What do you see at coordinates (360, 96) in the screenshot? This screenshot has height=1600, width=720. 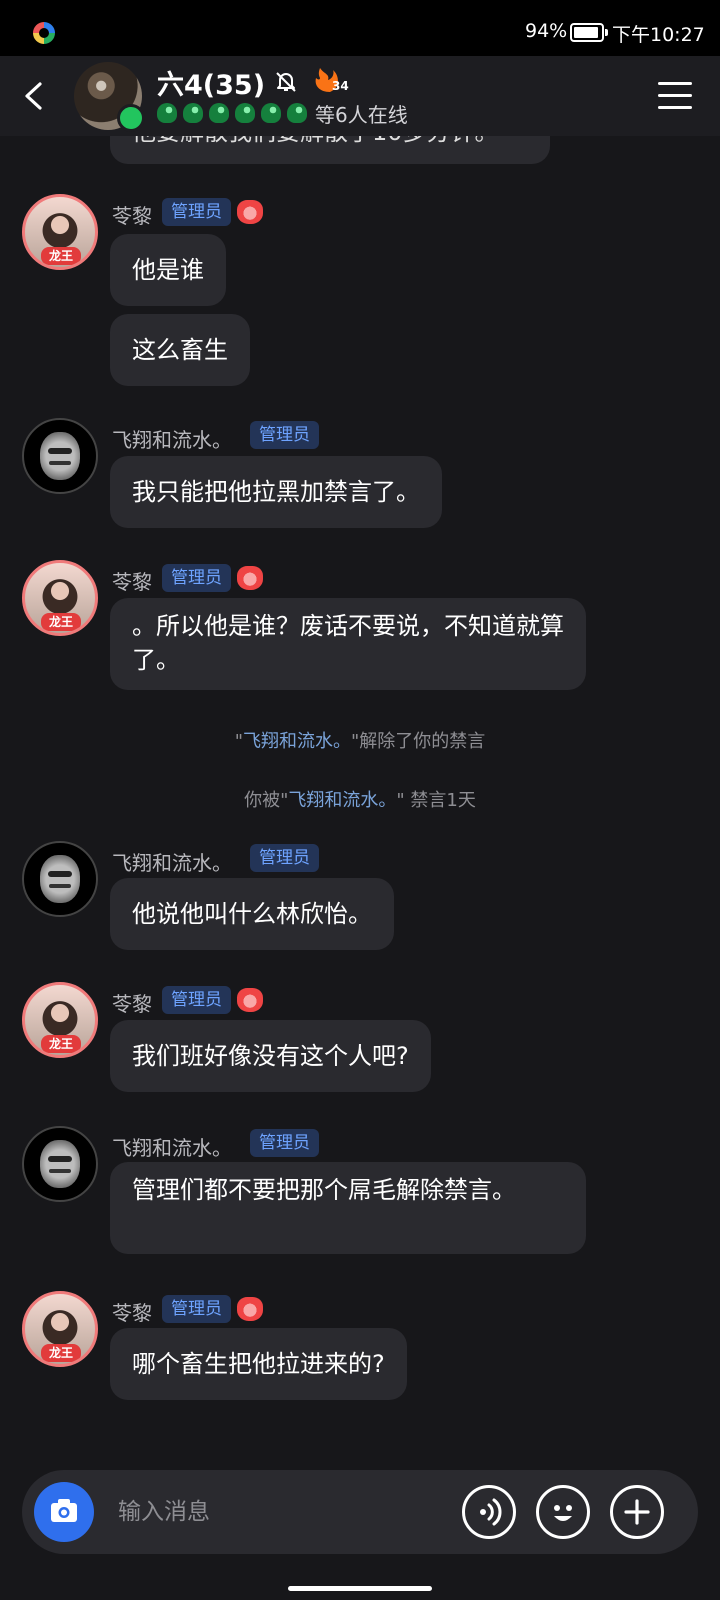 I see `chat-header: 六4(35) 34 等6人在线` at bounding box center [360, 96].